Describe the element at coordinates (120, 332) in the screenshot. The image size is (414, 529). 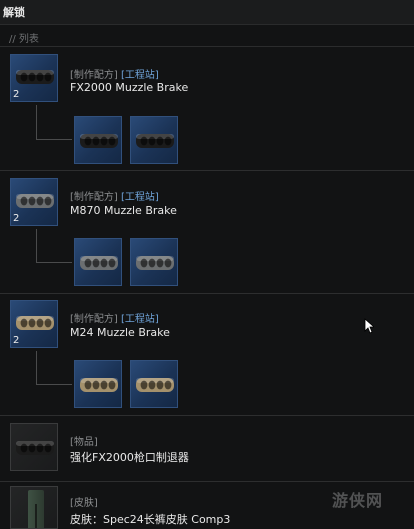
I see `item-name: M24 Muzzle Brake` at that location.